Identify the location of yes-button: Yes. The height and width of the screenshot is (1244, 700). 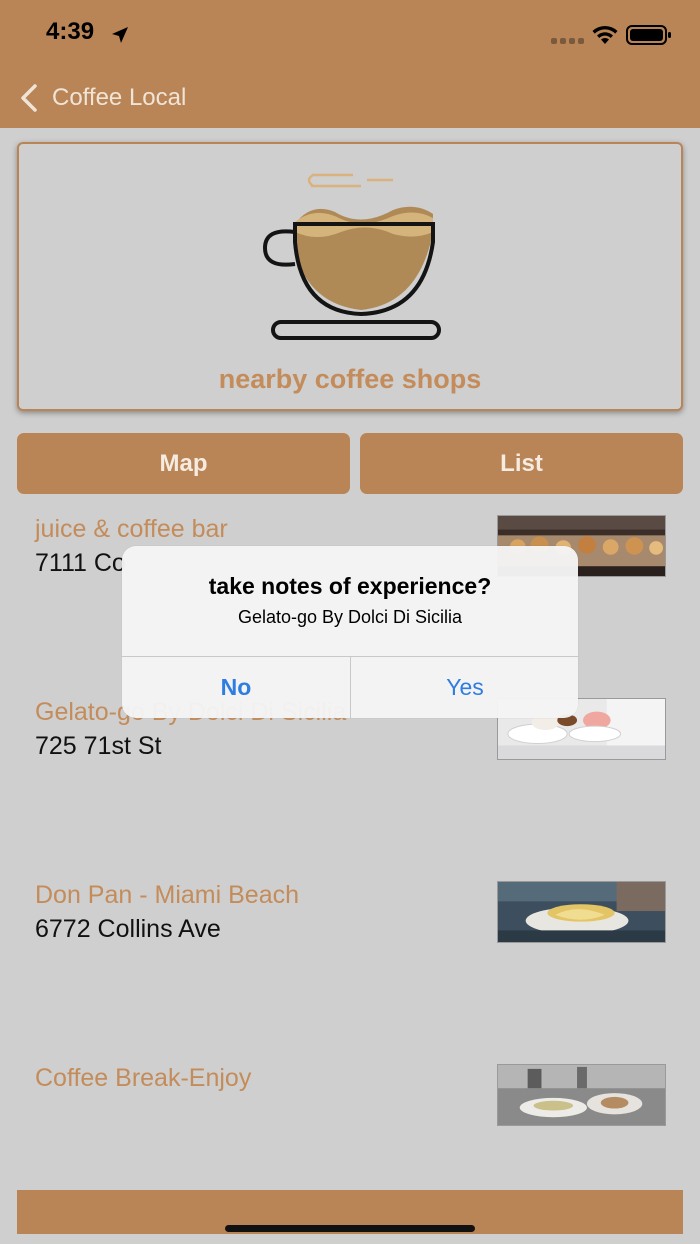
(464, 687).